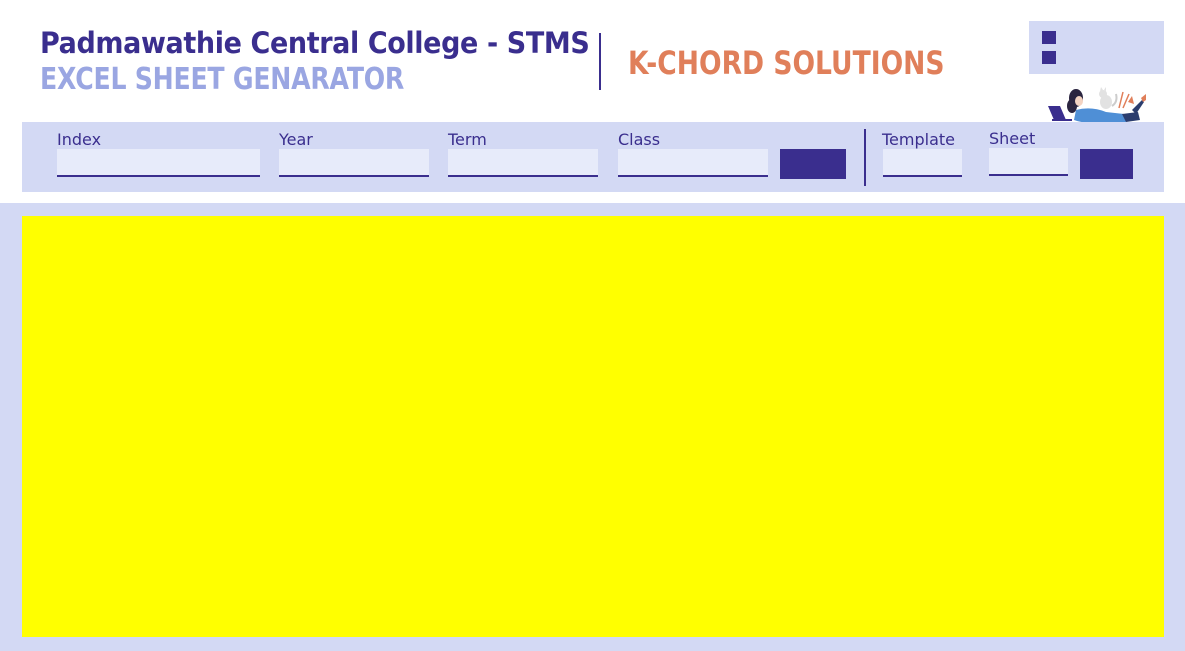 Image resolution: width=1185 pixels, height=651 pixels. What do you see at coordinates (158, 163) in the screenshot?
I see `index-input` at bounding box center [158, 163].